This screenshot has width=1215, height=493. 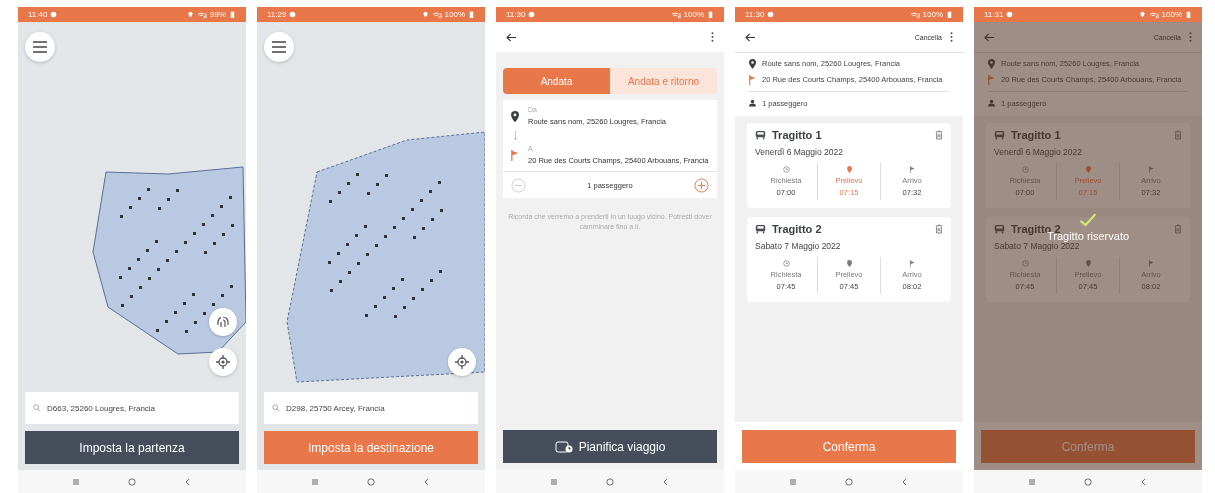 What do you see at coordinates (797, 229) in the screenshot?
I see `trip-title: Tragitto 2` at bounding box center [797, 229].